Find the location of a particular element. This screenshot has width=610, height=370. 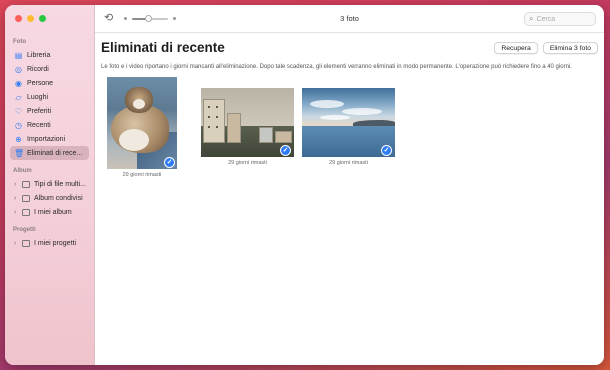

sidebar-item-label: Luoghi is located at coordinates (38, 97).